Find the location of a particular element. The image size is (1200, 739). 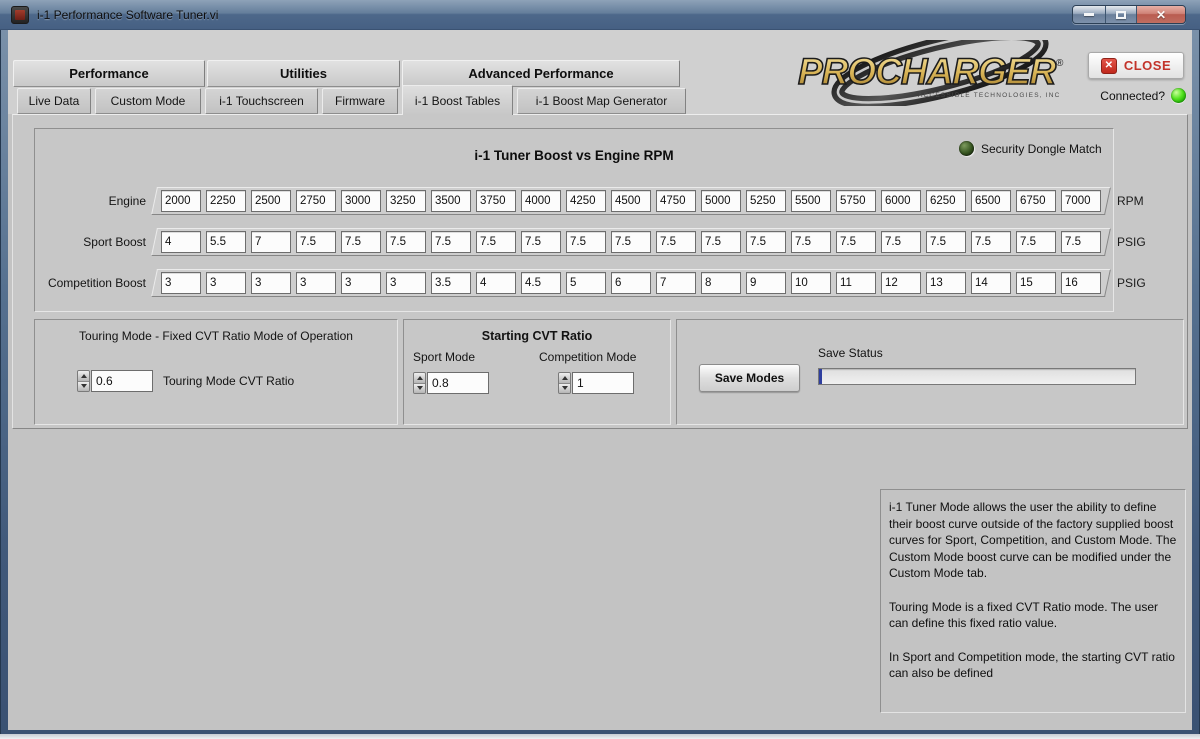

minimize-button is located at coordinates (1089, 14).